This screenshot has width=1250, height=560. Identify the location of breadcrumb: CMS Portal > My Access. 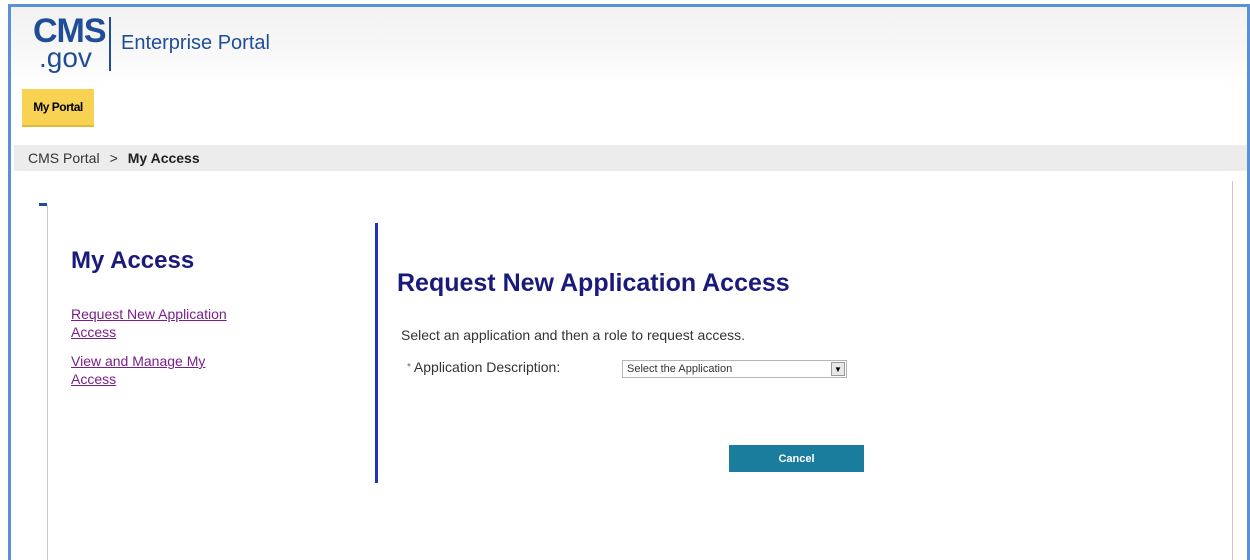
(630, 158).